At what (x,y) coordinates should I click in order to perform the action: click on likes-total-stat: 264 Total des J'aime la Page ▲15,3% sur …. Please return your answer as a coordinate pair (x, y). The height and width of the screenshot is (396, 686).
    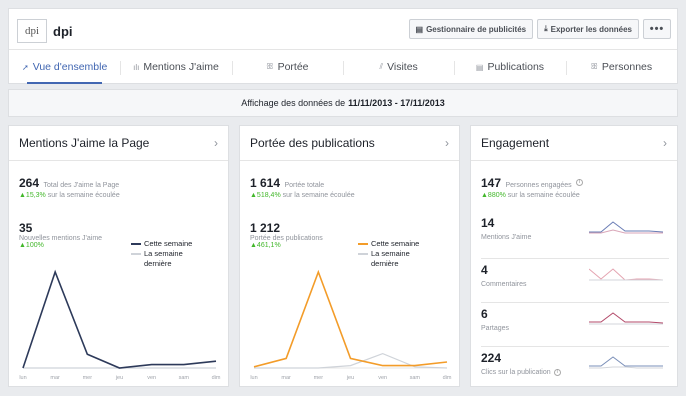
    Looking at the image, I should click on (69, 187).